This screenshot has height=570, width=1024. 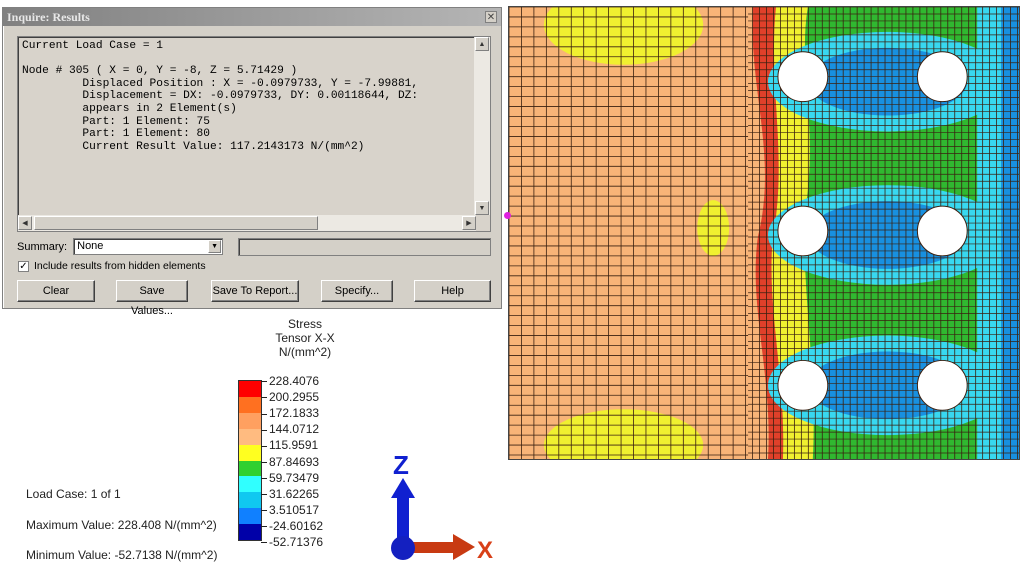 I want to click on legend-title-line2: Tensor X-X, so click(x=305, y=338).